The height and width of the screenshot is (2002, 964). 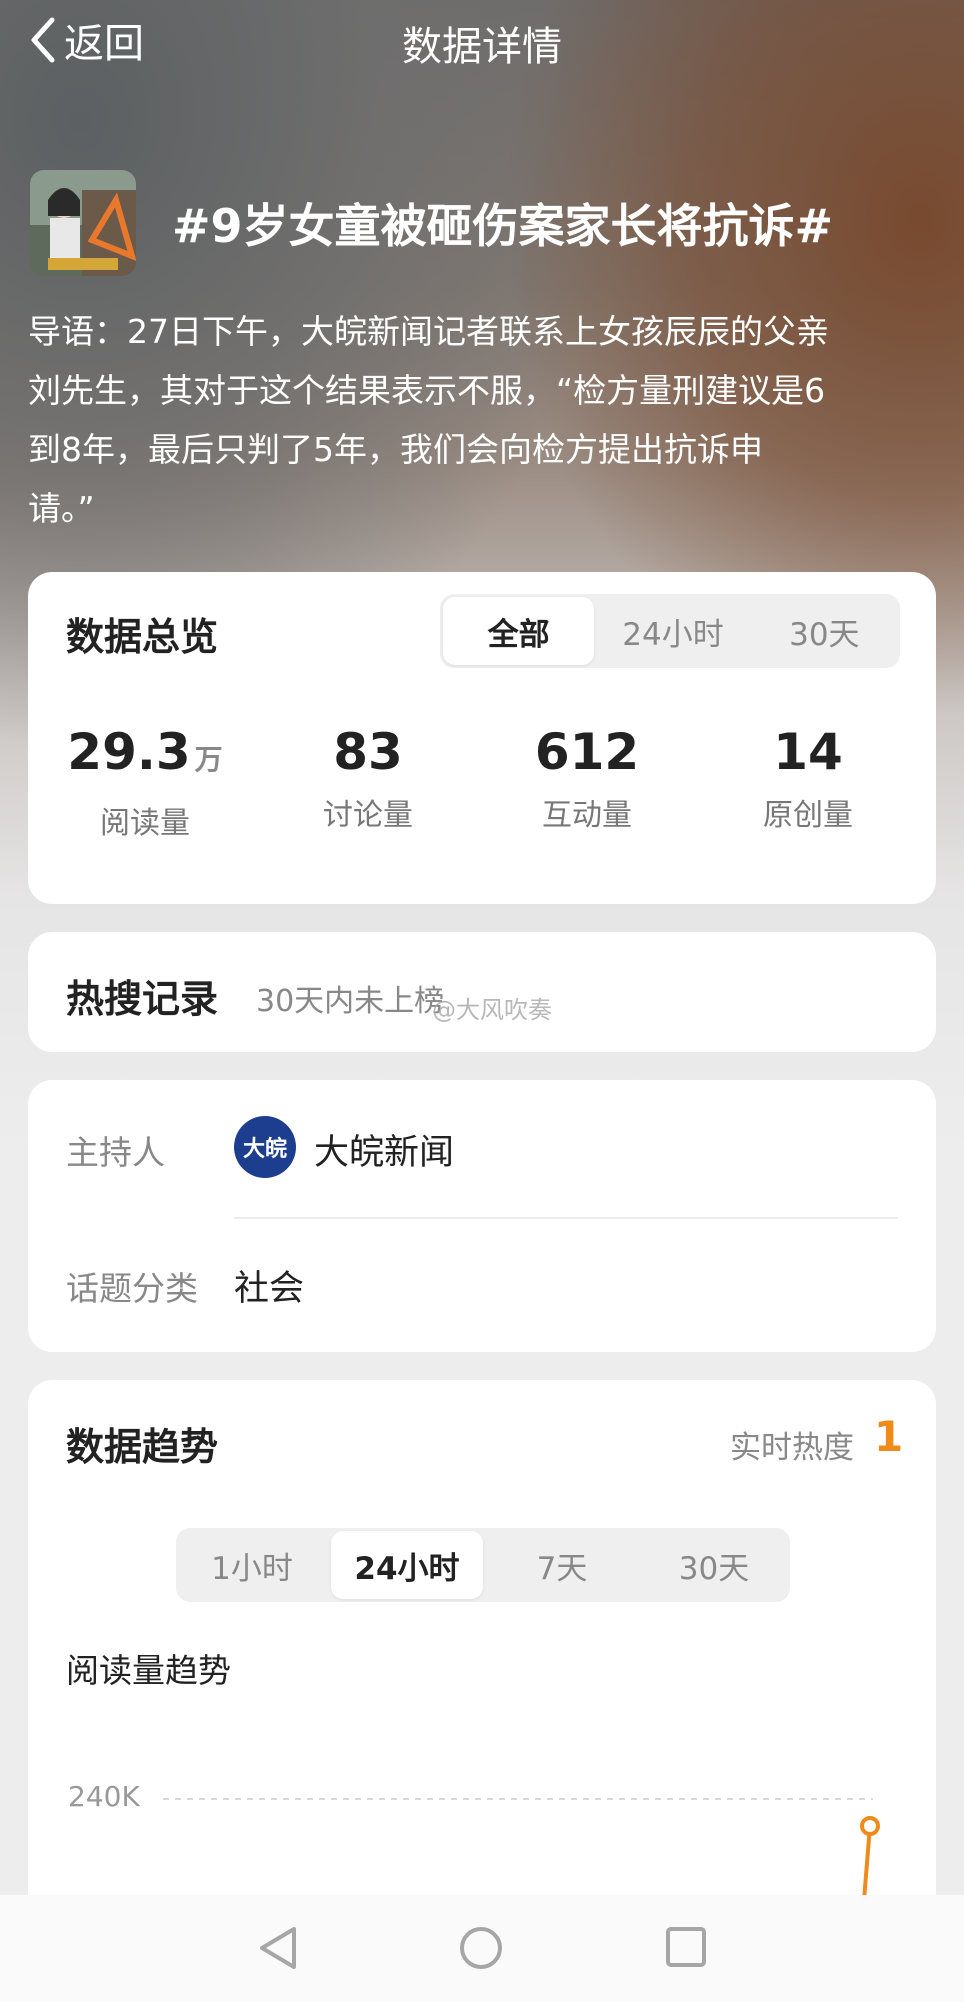 I want to click on overview-title: 数据总览, so click(x=142, y=637).